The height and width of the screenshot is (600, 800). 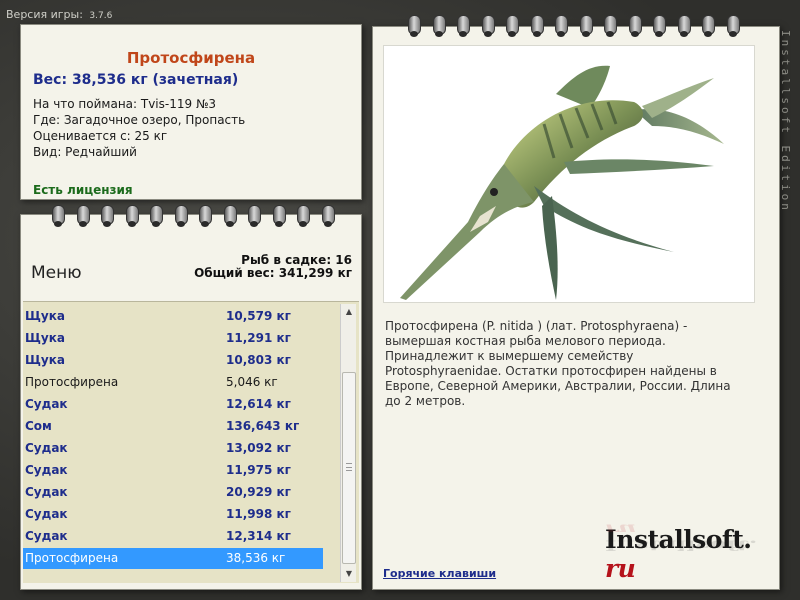 What do you see at coordinates (785, 121) in the screenshot?
I see `edition-watermark: Installsoft Edition` at bounding box center [785, 121].